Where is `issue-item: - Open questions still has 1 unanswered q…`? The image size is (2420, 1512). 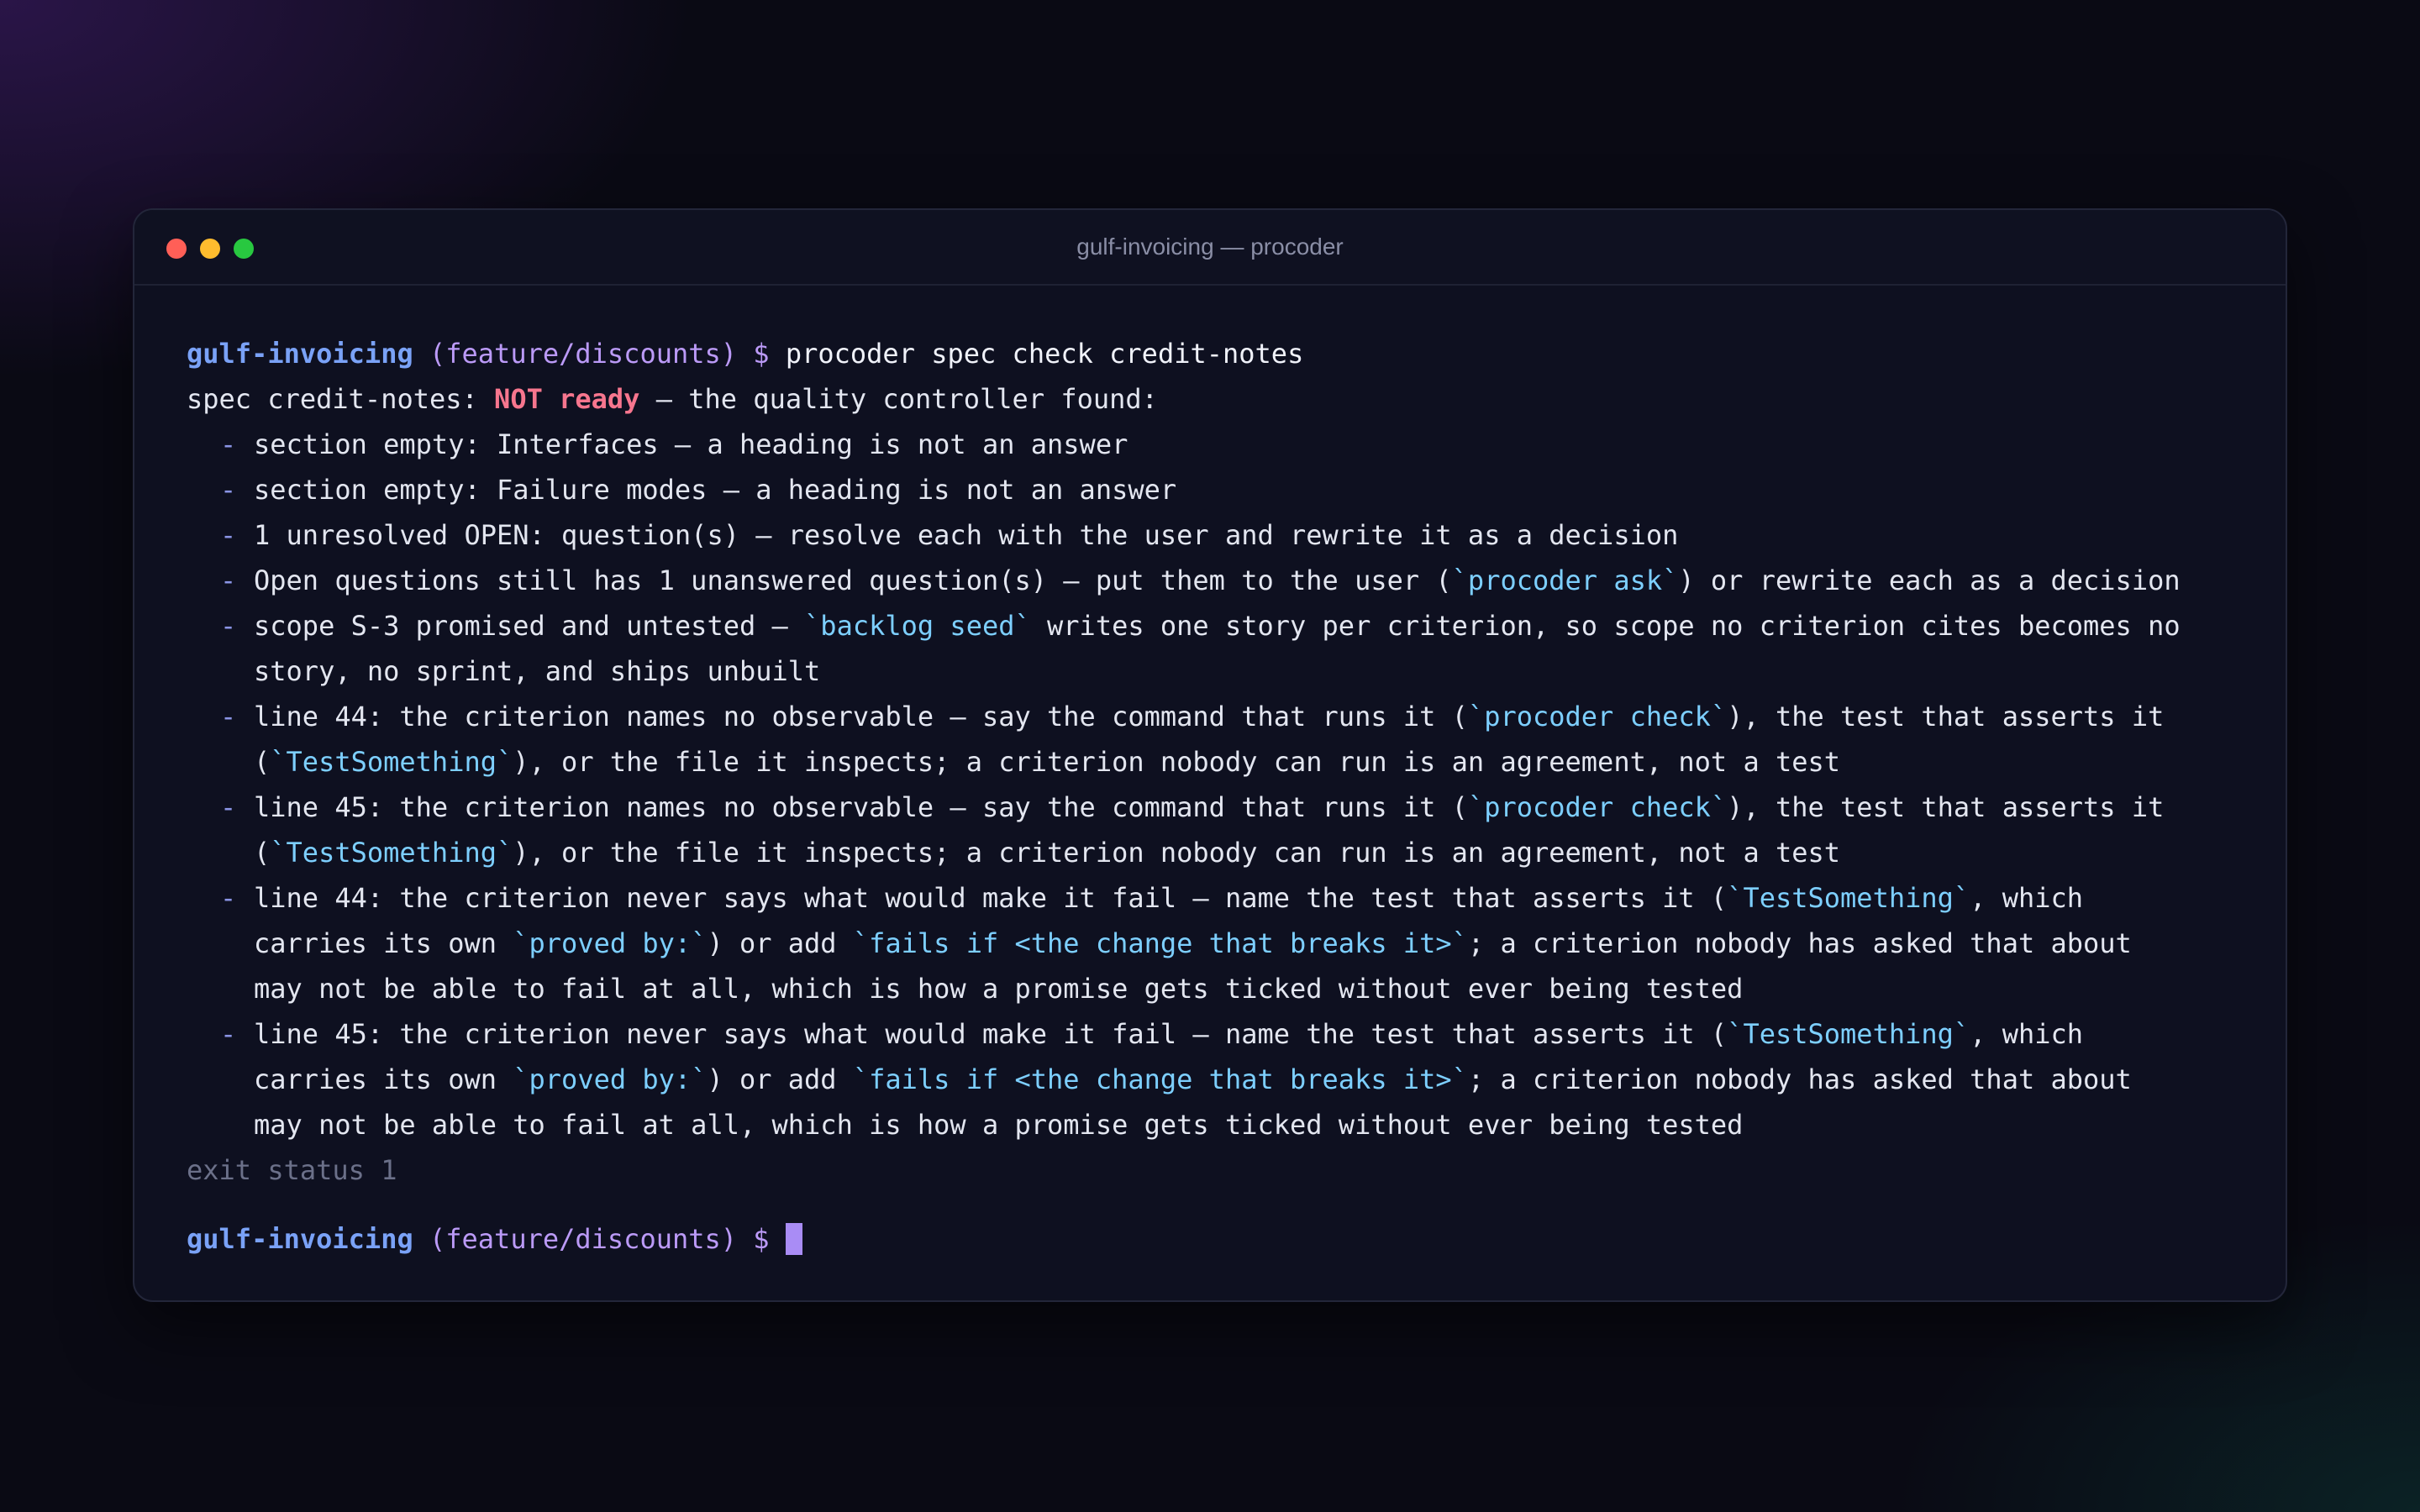 issue-item: - Open questions still has 1 unanswered q… is located at coordinates (1236, 580).